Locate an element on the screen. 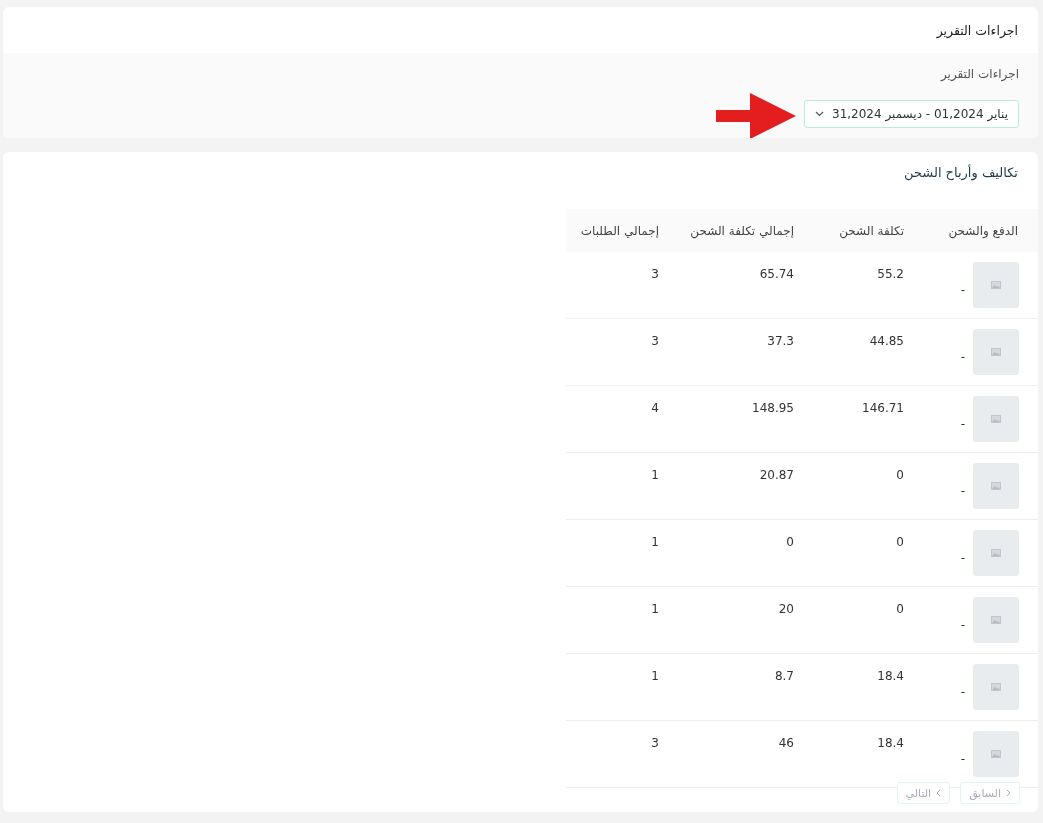 The image size is (1043, 823). column-header: إجمالي تكلفة الشحن is located at coordinates (742, 230).